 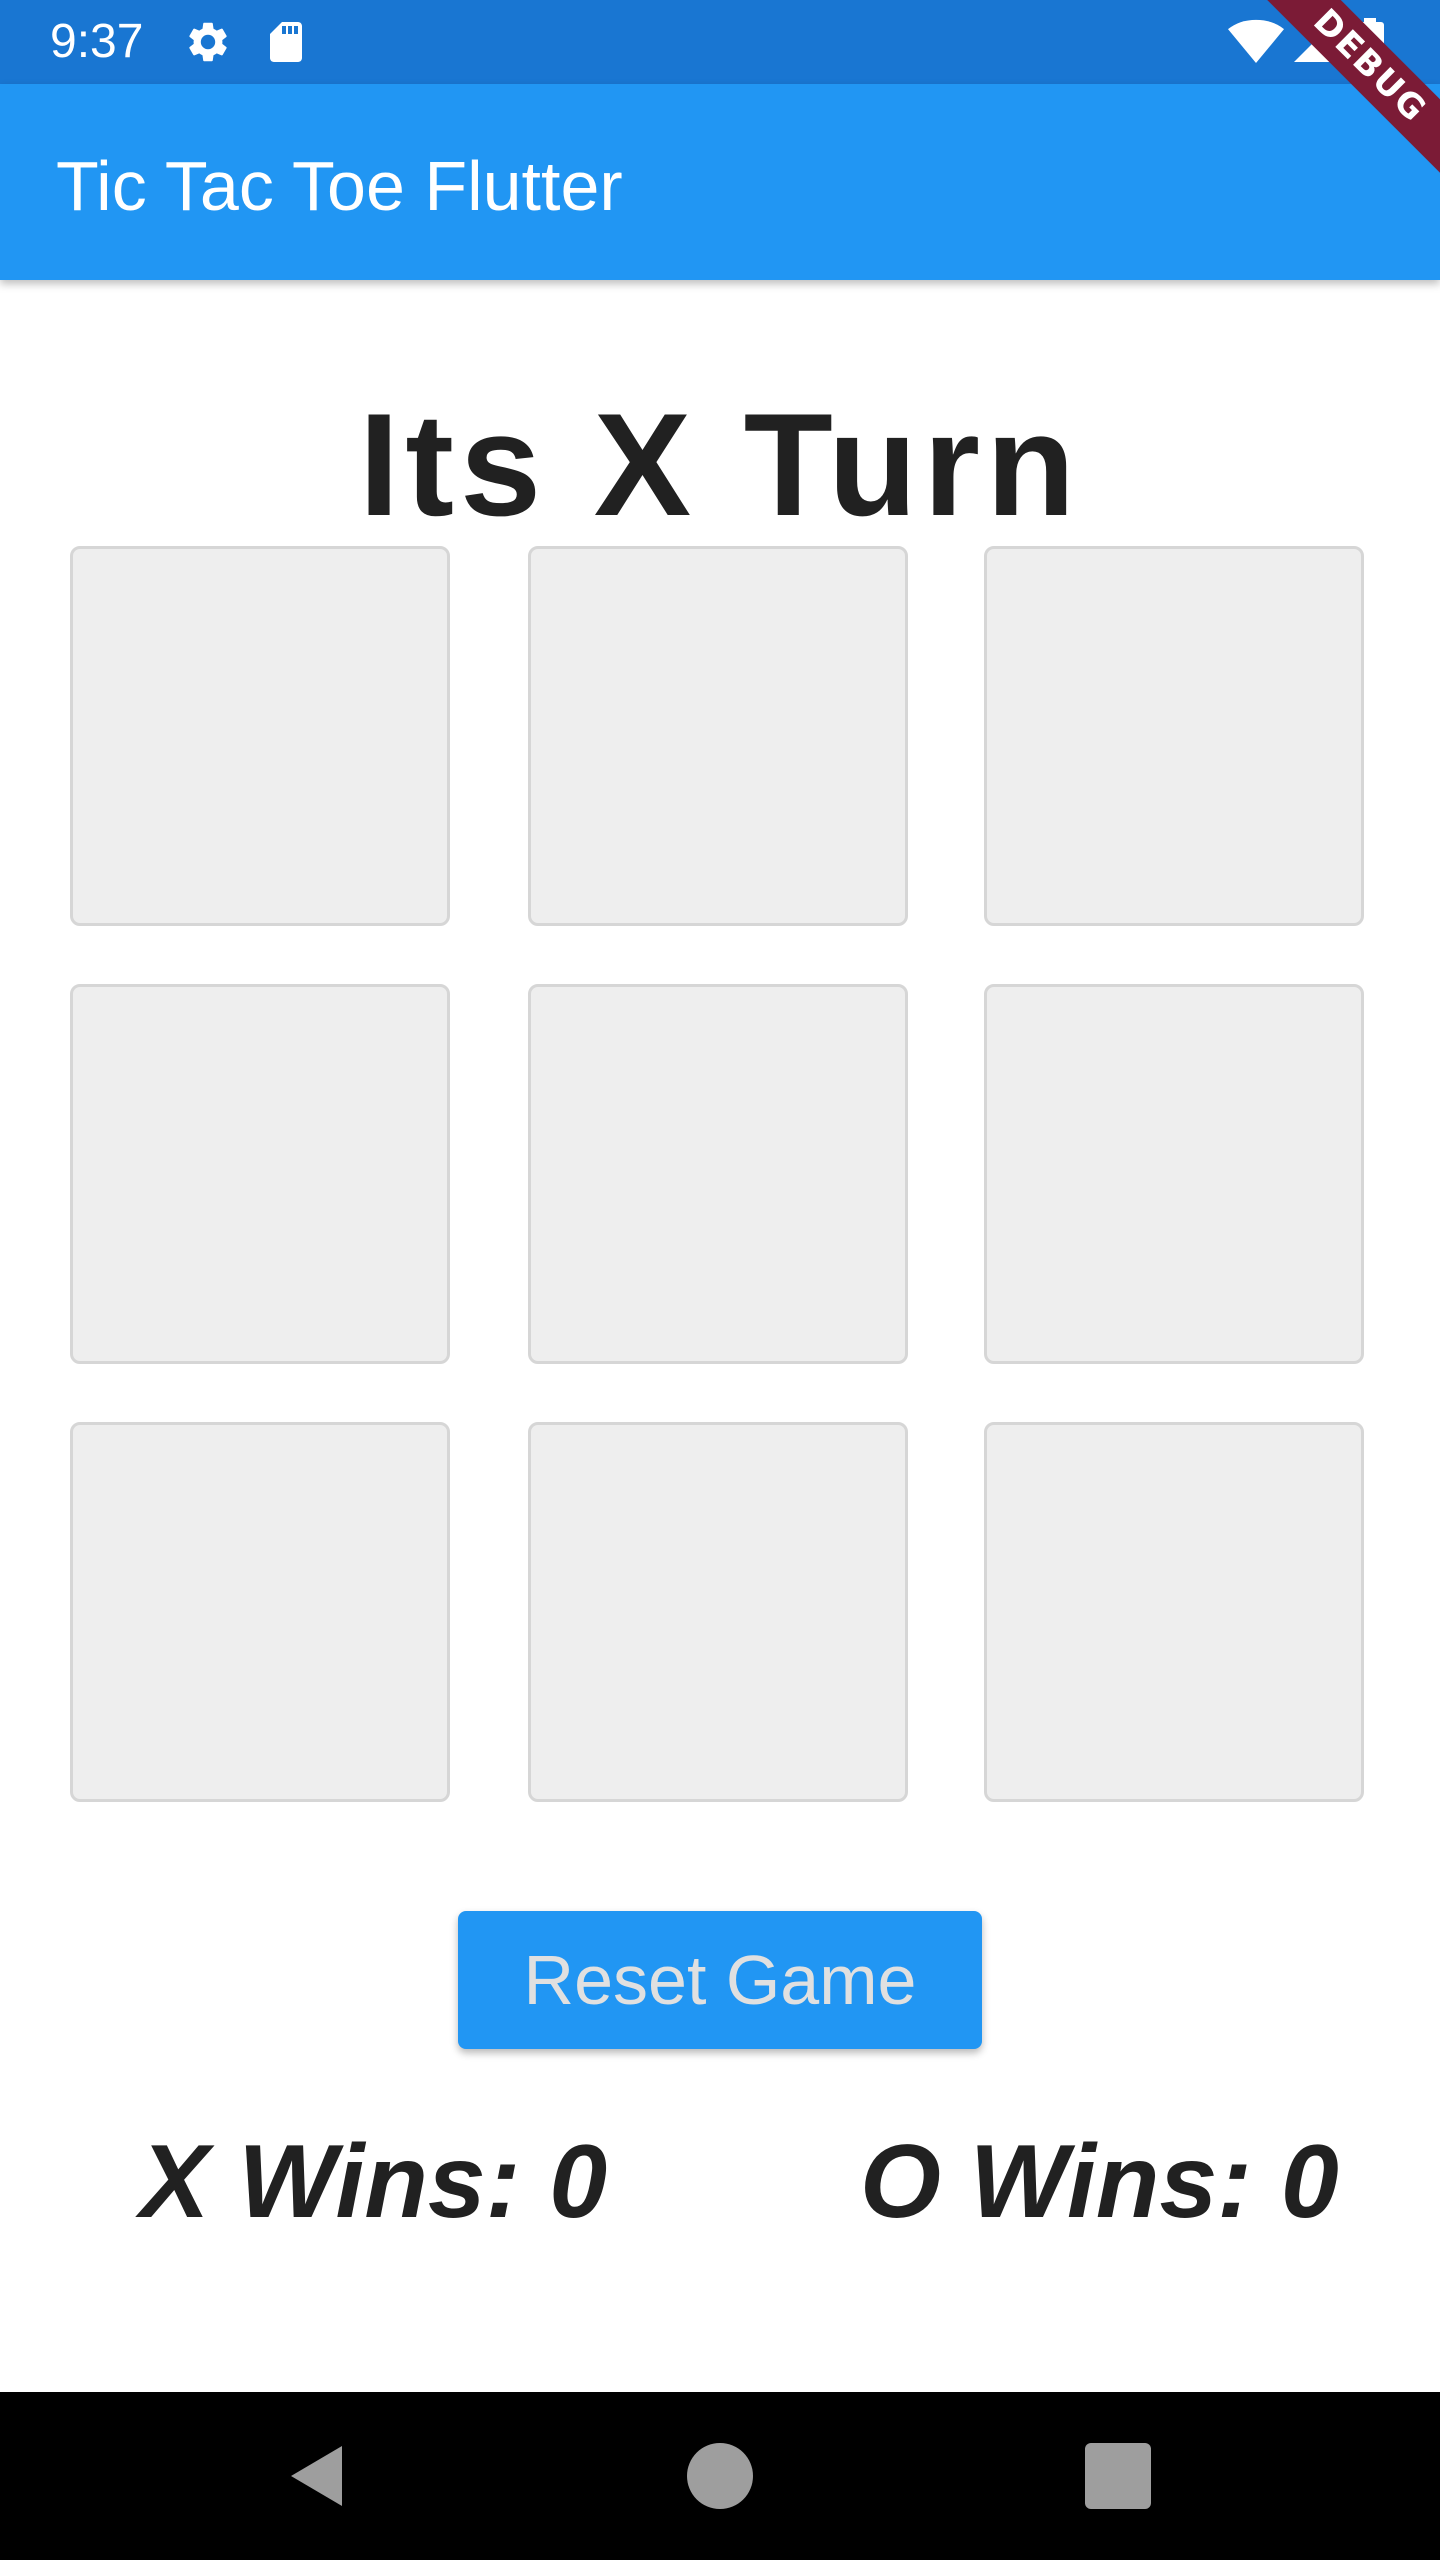 I want to click on home-icon, so click(x=720, y=2476).